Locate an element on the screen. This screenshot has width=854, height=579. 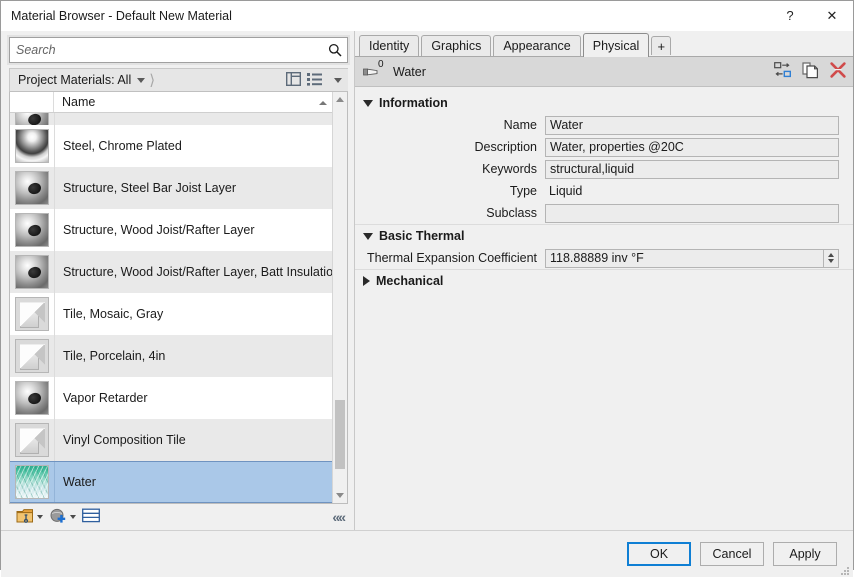
material-name-label: Tile, Porcelain, 4in is located at coordinates (193, 356).